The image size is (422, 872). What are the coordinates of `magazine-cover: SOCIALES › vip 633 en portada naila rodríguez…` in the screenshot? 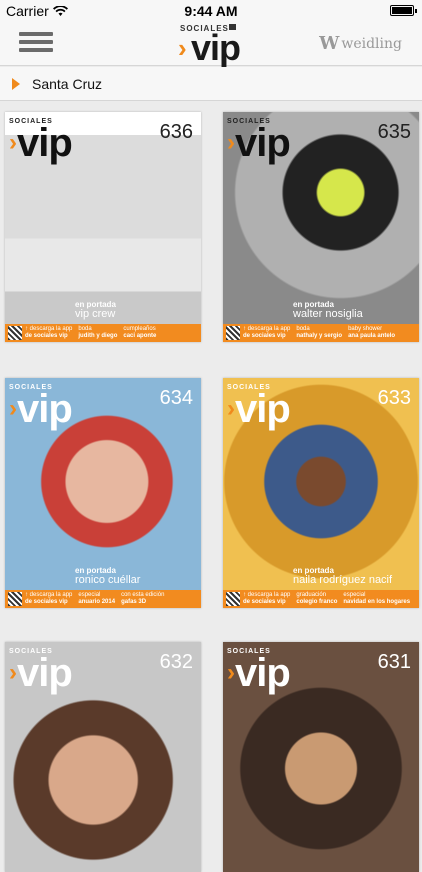 It's located at (321, 493).